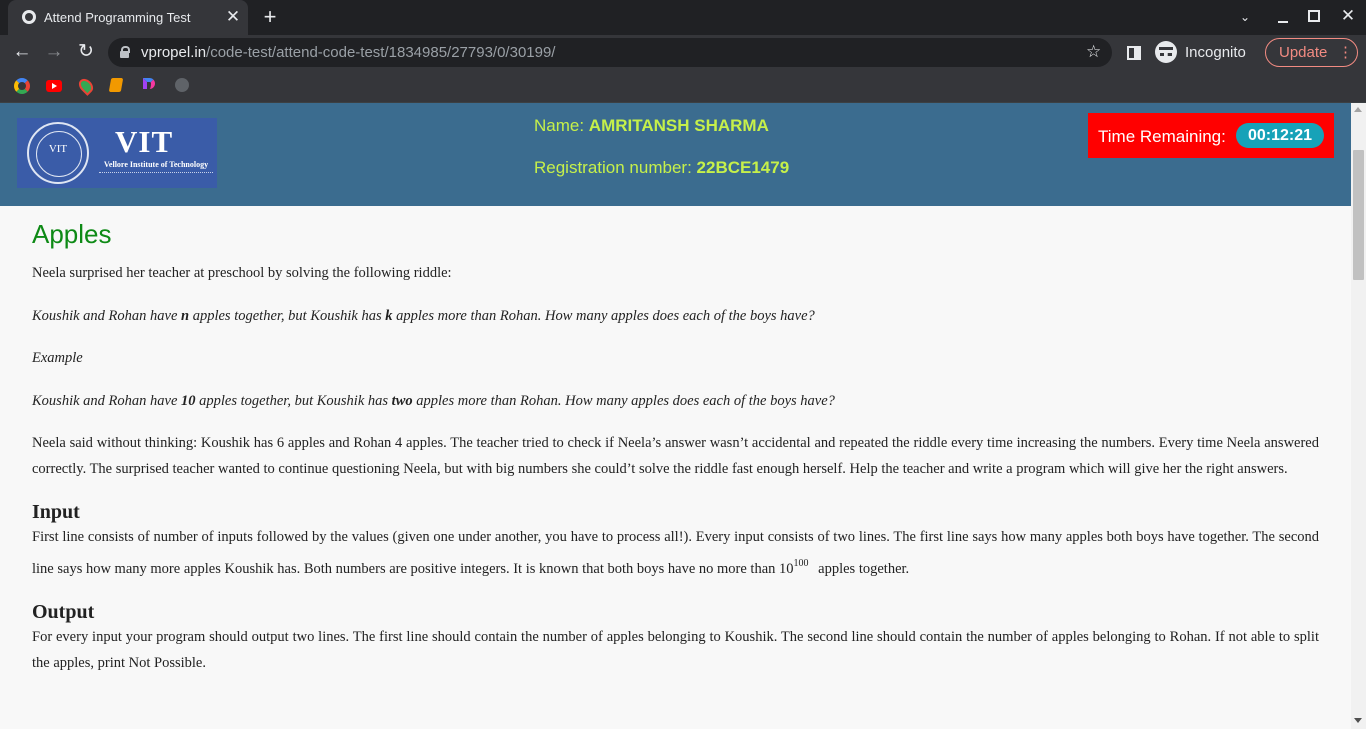  What do you see at coordinates (86, 52) in the screenshot?
I see `reload-icon: ↻` at bounding box center [86, 52].